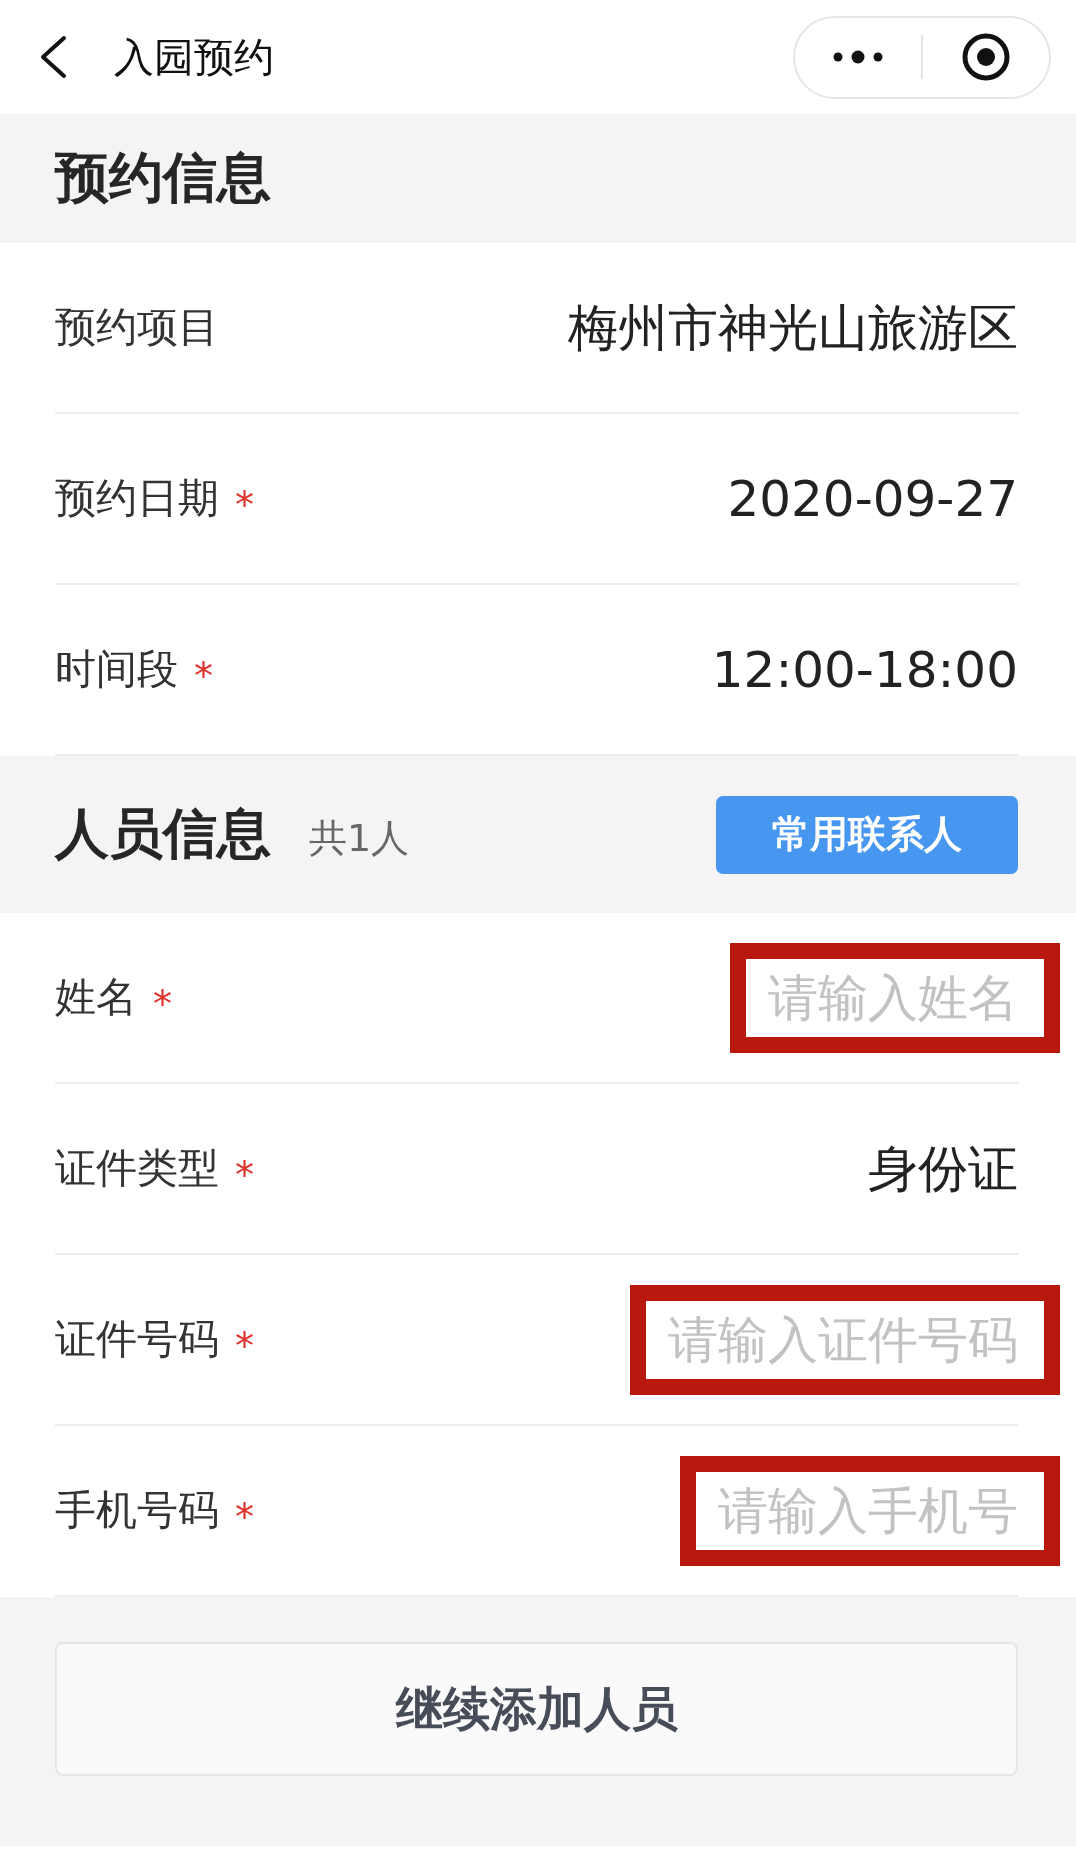 Image resolution: width=1076 pixels, height=1857 pixels. I want to click on field-value: 2020-09-27, so click(872, 499).